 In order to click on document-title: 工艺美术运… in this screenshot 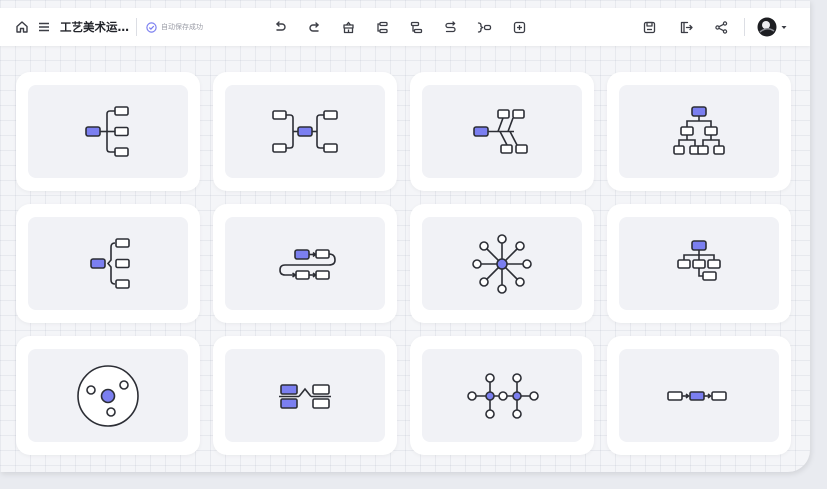, I will do `click(94, 27)`.